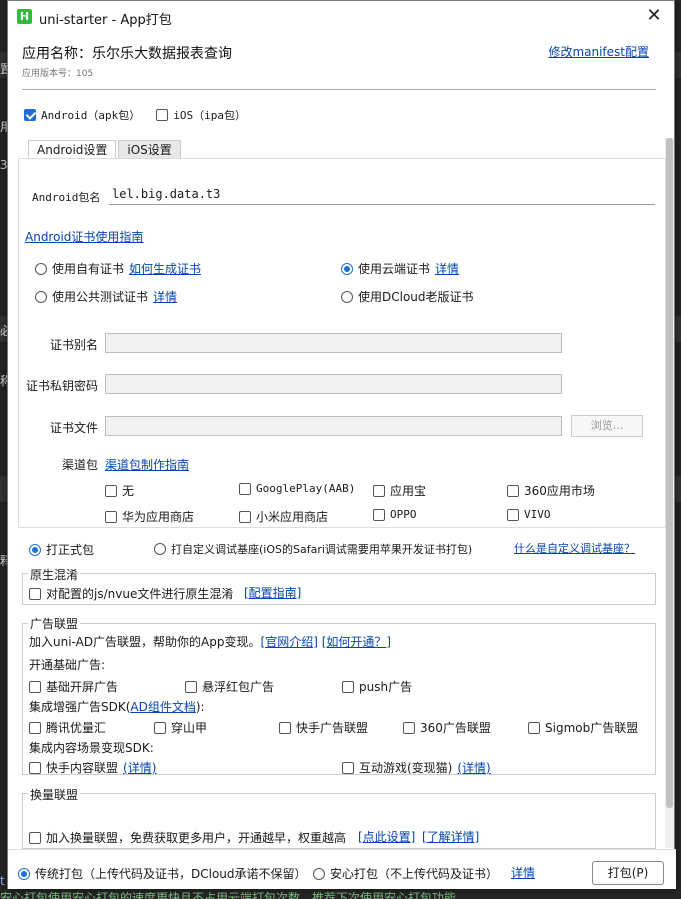 Image resolution: width=681 pixels, height=899 pixels. What do you see at coordinates (347, 268) in the screenshot?
I see `cloud-cert-radio` at bounding box center [347, 268].